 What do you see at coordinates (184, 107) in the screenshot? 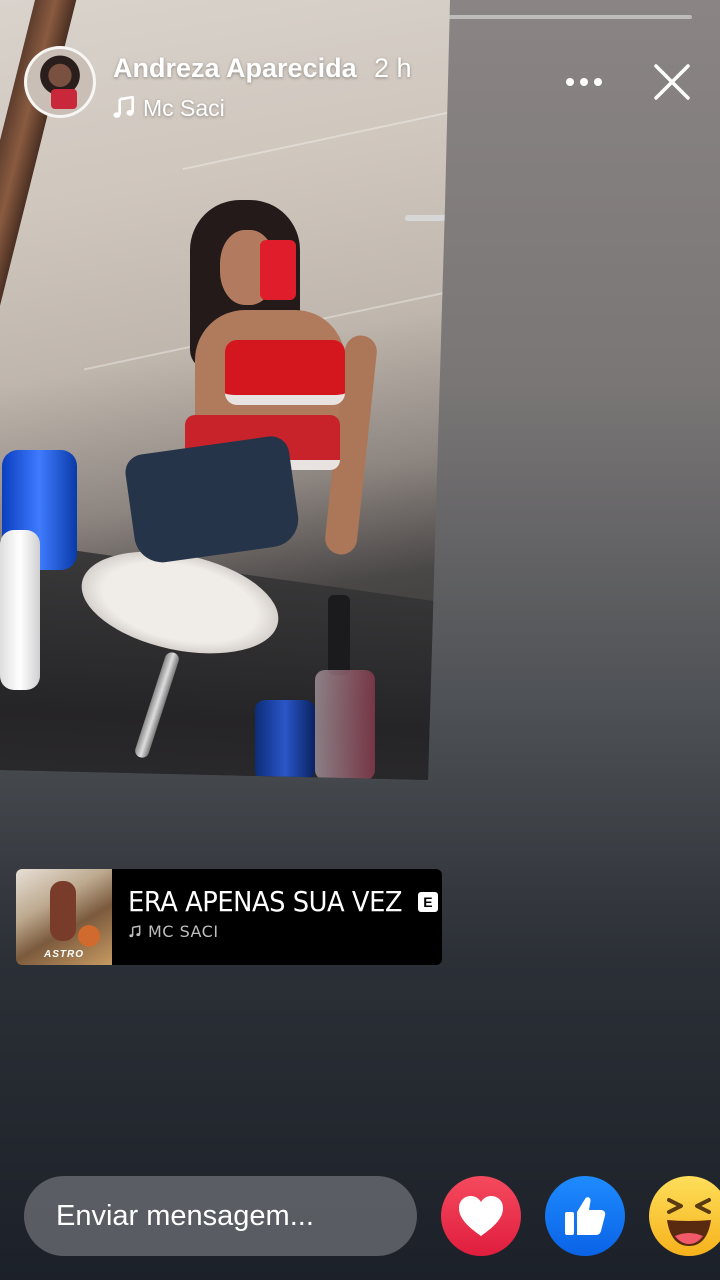
I see `story-music-artist: Mc Saci` at bounding box center [184, 107].